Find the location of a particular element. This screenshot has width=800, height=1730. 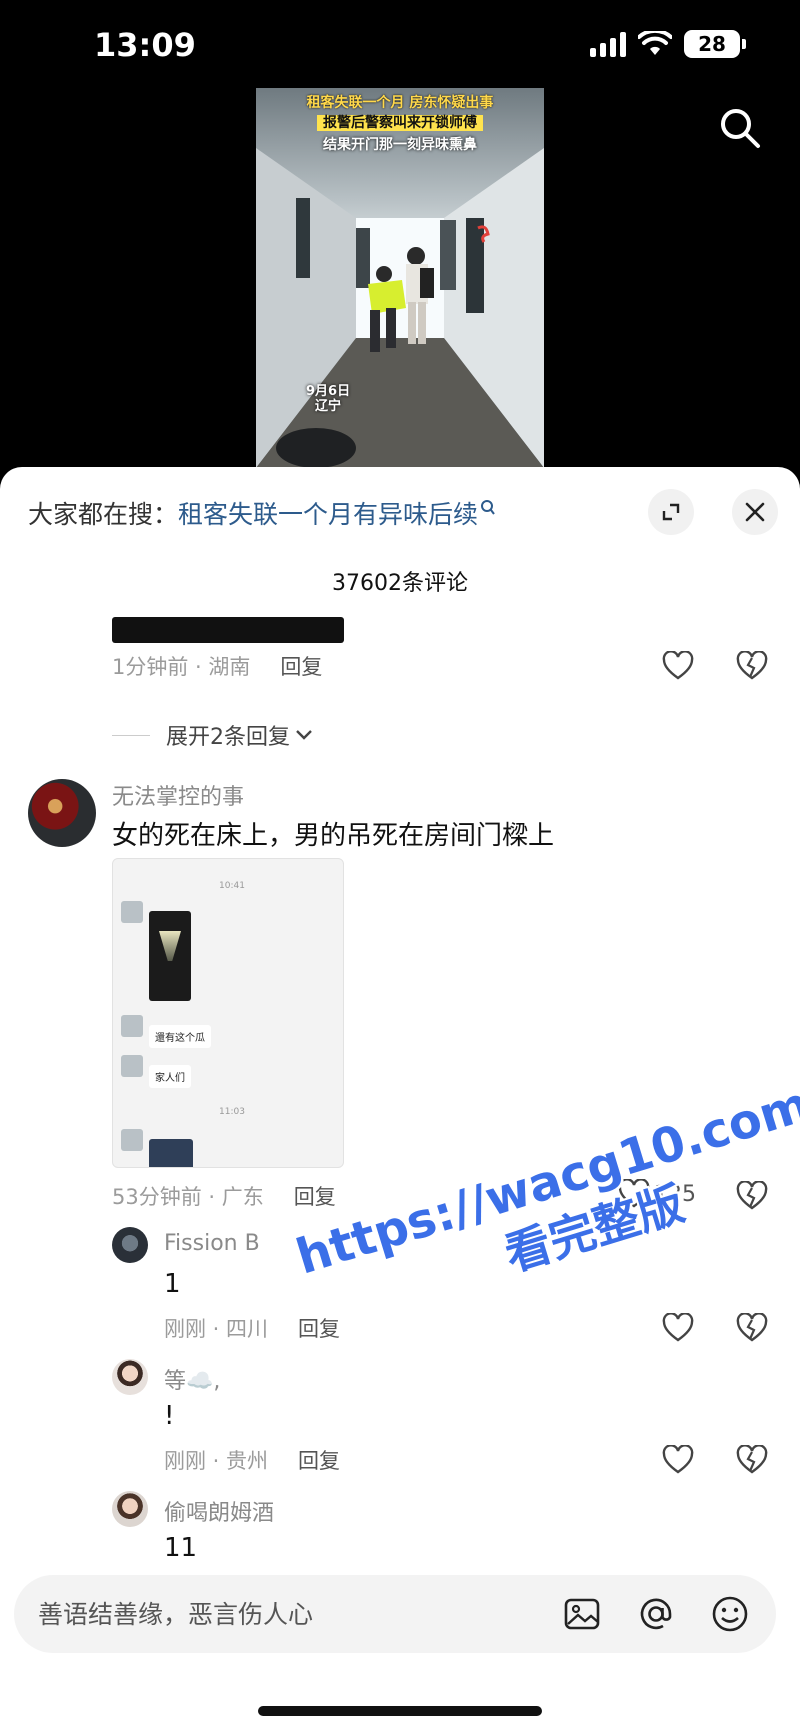

reply-meta: 刚刚 · 贵州 回复 is located at coordinates (252, 1460).